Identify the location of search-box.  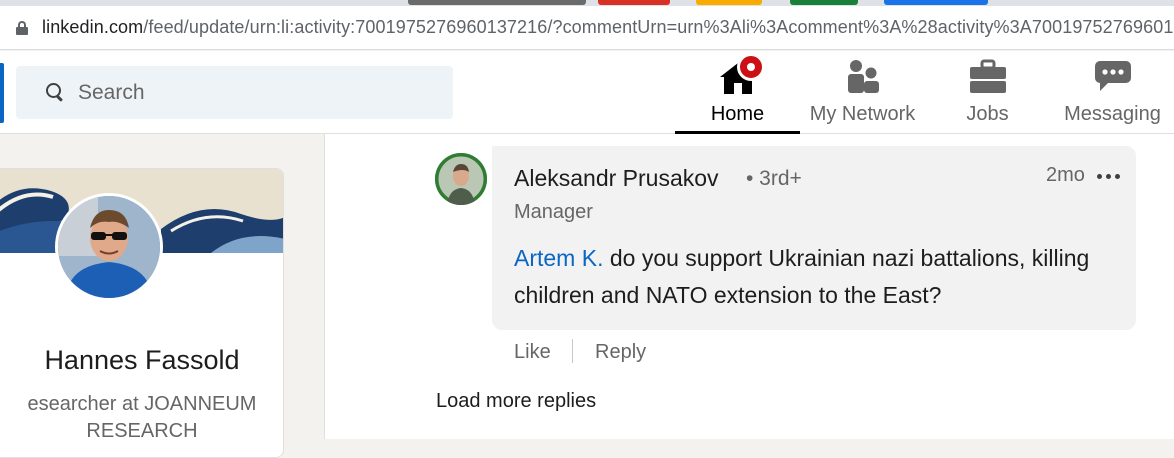
(234, 92).